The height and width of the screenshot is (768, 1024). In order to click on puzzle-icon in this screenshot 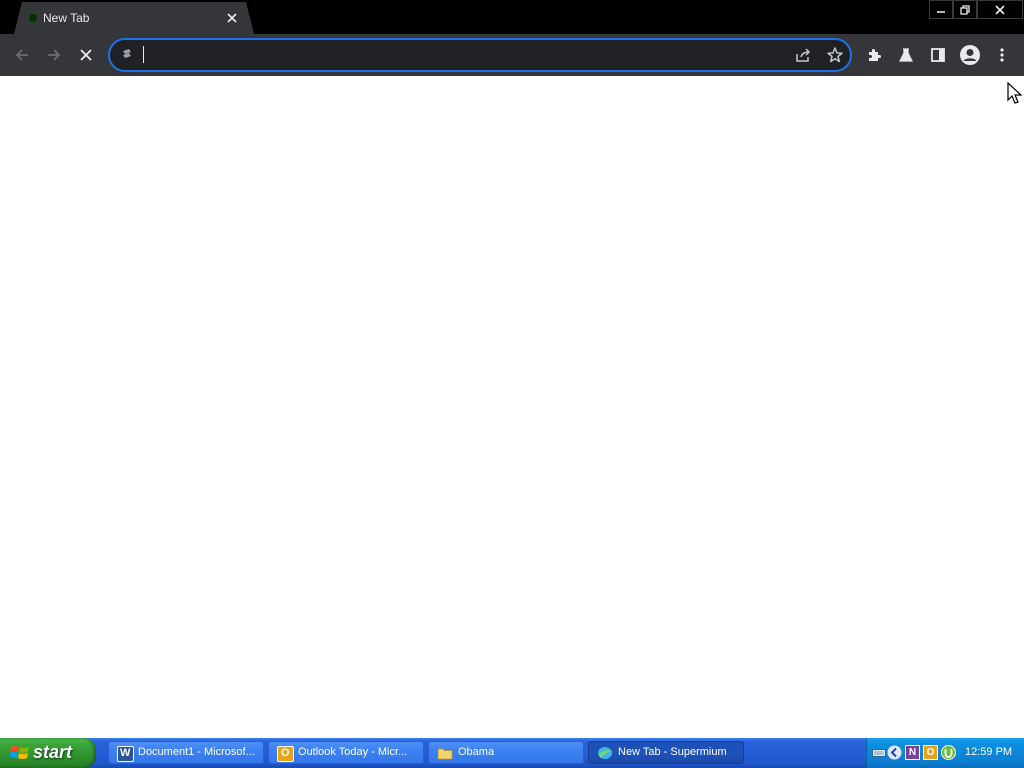, I will do `click(875, 55)`.